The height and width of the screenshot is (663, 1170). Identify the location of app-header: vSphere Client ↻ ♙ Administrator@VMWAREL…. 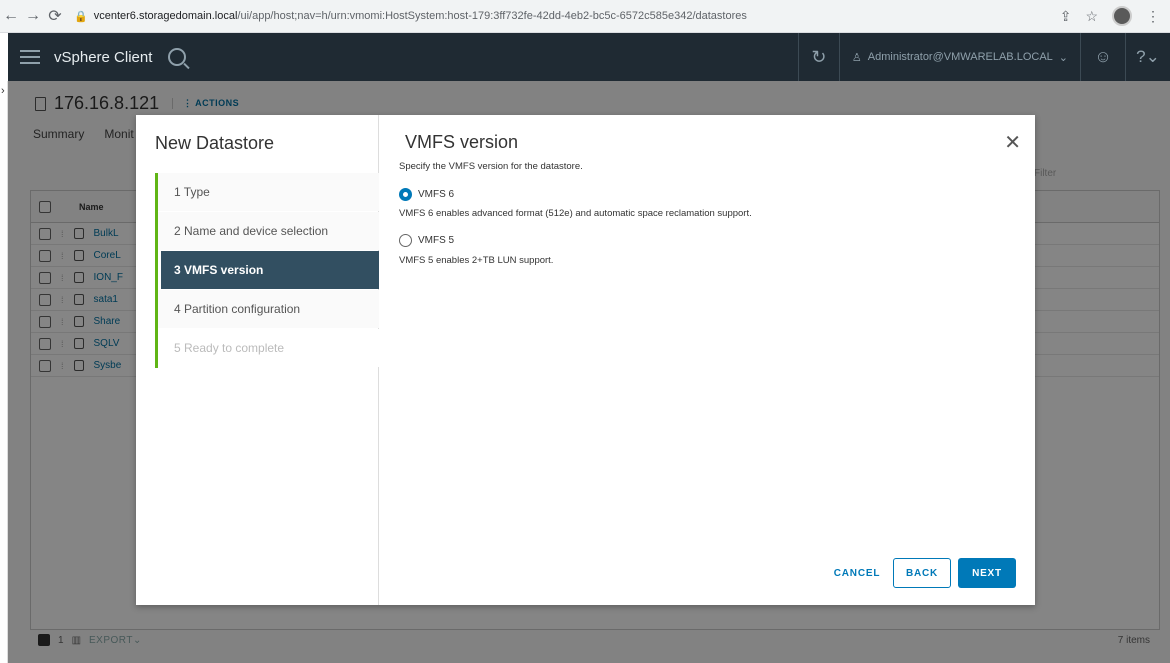
(589, 57).